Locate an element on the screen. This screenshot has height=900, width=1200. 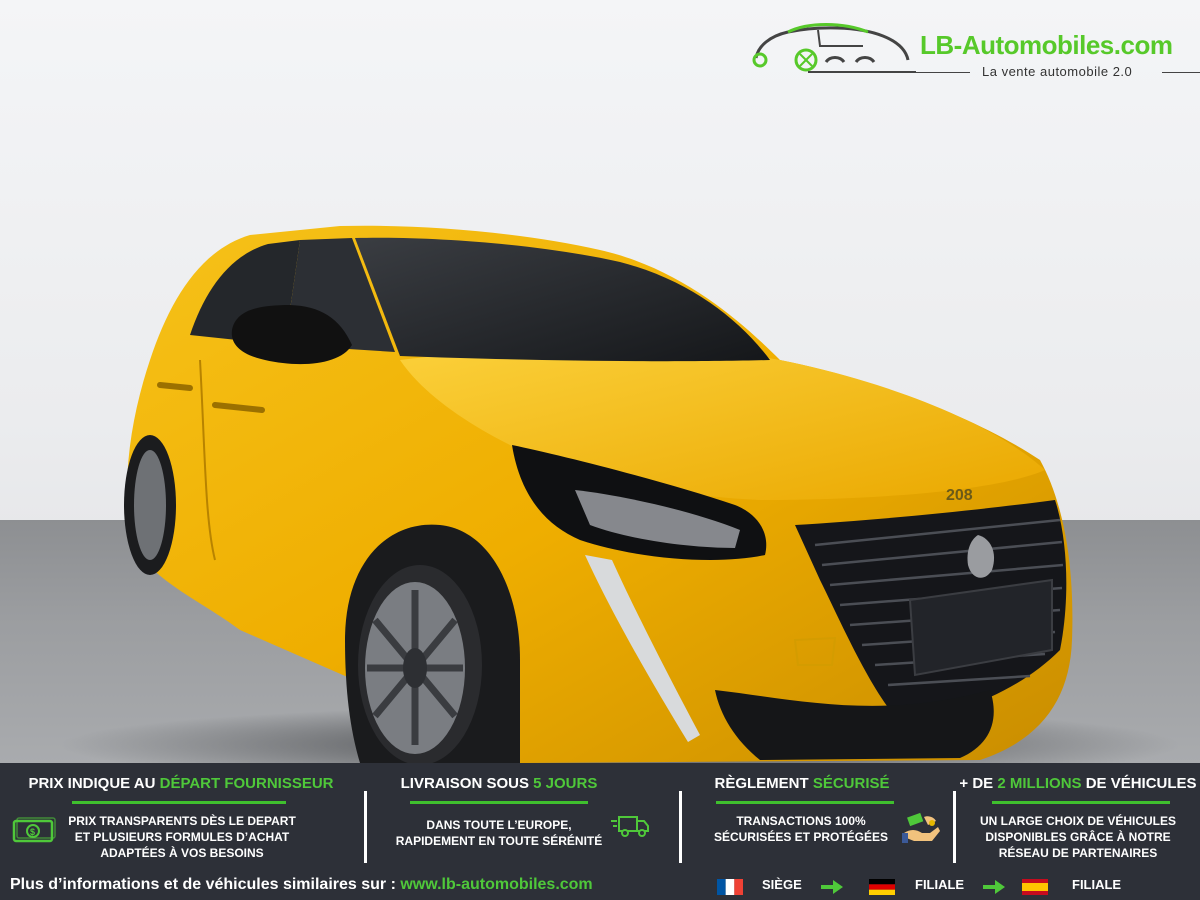
feature-title: LIVRAISON SOUS 5 JOURS is located at coordinates (499, 783).